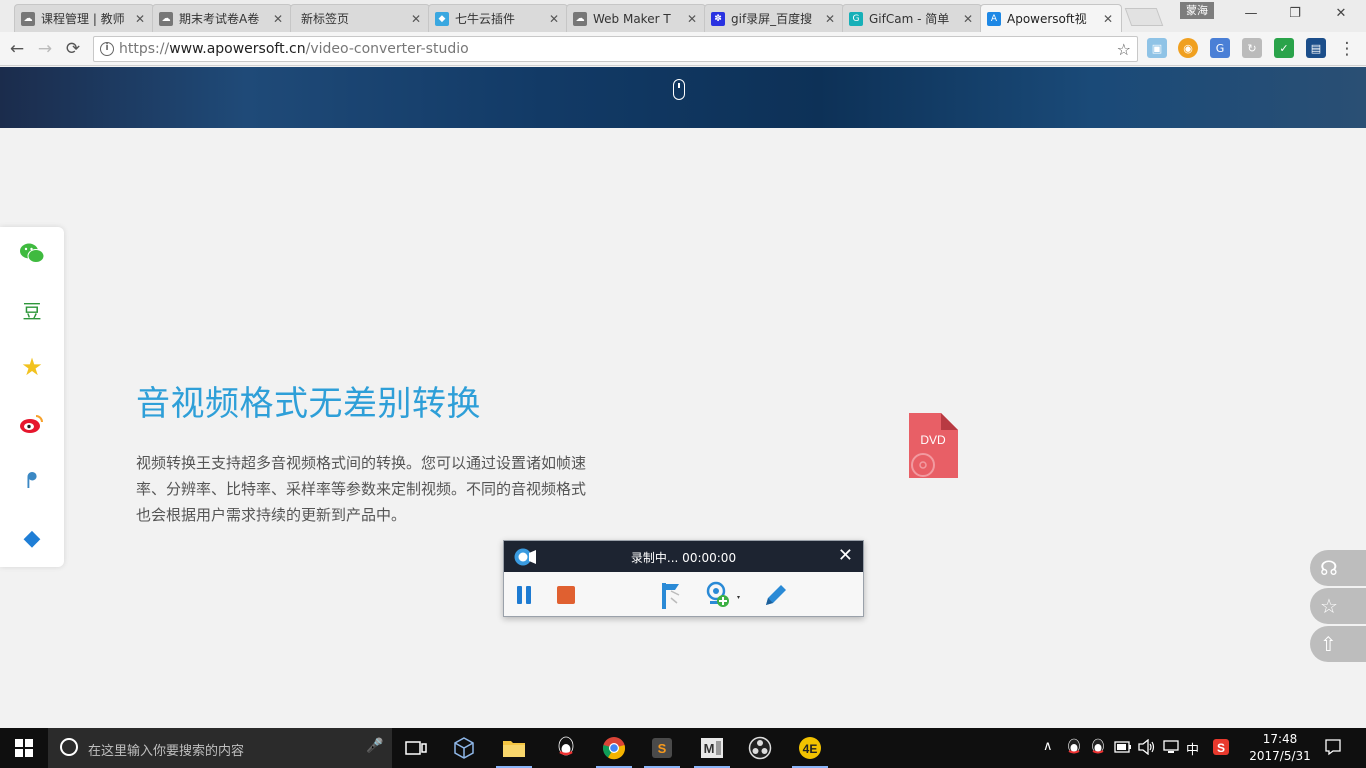 The image size is (1366, 768). What do you see at coordinates (1171, 749) in the screenshot?
I see `network-icon` at bounding box center [1171, 749].